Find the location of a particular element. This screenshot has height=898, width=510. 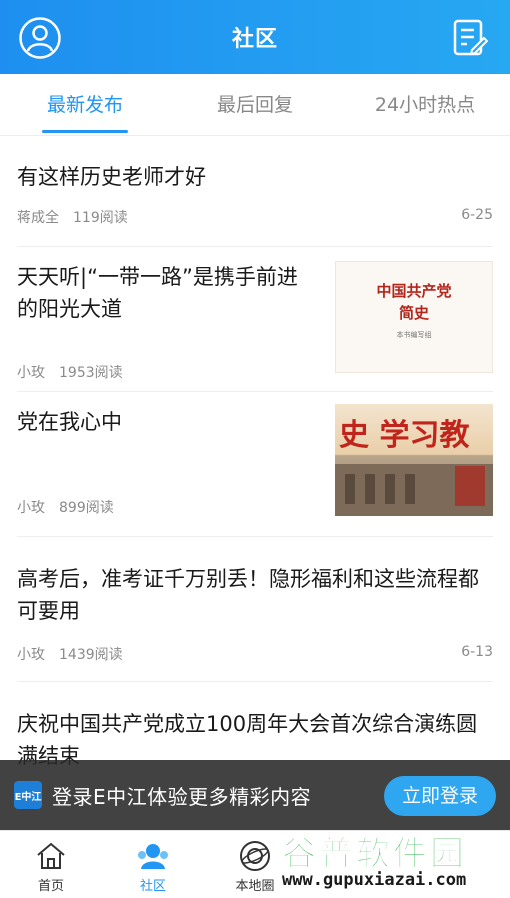

nav-local-label: 本地圈 is located at coordinates (255, 886).